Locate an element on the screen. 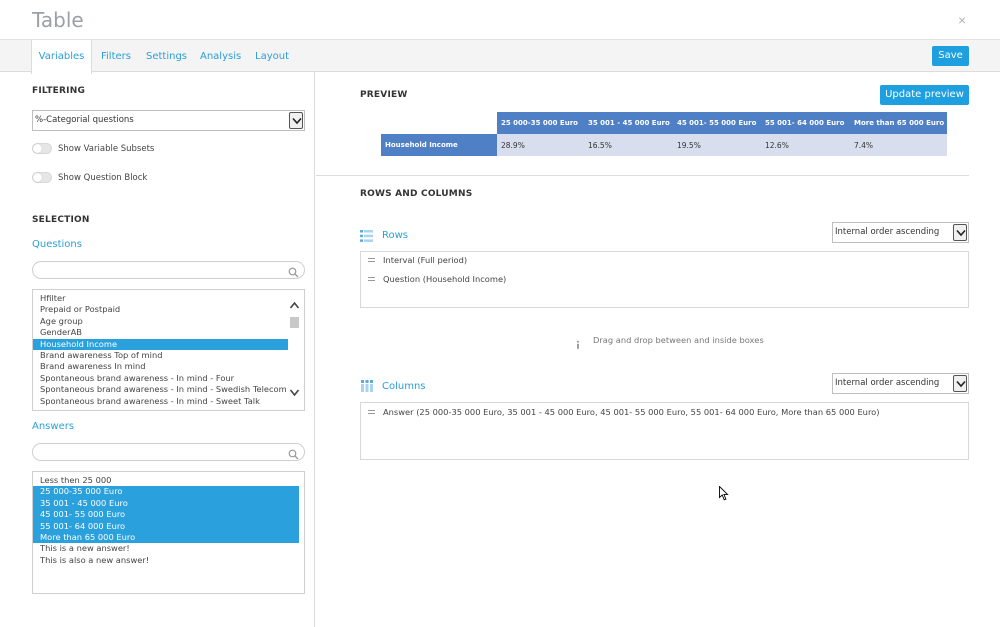  tab-filters: Filters is located at coordinates (116, 56).